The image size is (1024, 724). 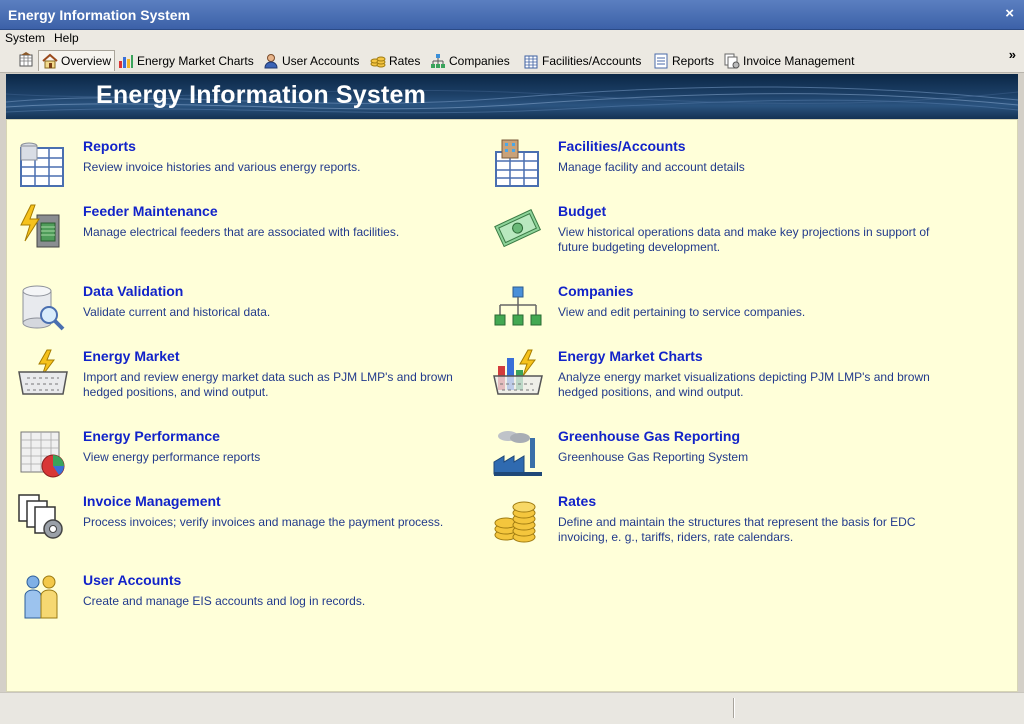 I want to click on item-title: Energy Performance, so click(x=151, y=436).